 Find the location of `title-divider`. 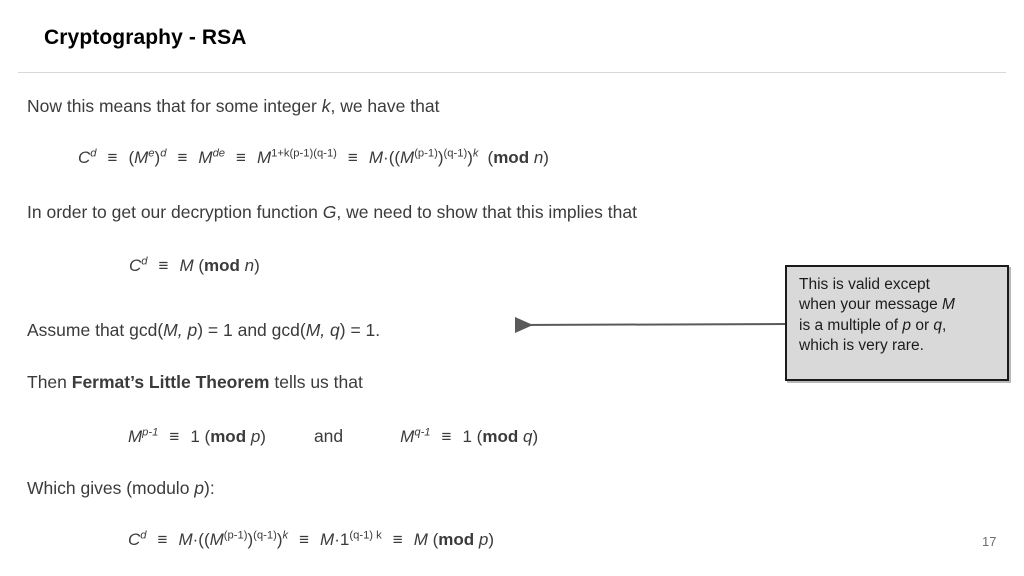

title-divider is located at coordinates (512, 72).